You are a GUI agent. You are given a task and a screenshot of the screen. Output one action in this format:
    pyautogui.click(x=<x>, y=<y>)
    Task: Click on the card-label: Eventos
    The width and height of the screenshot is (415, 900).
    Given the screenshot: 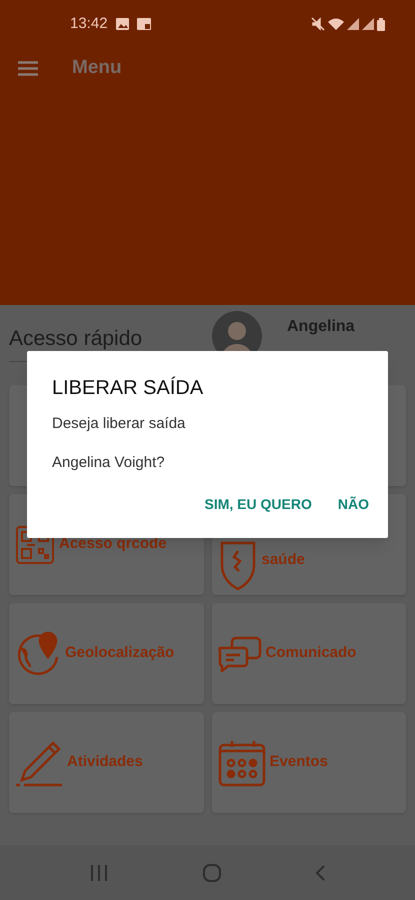 What is the action you would take?
    pyautogui.click(x=299, y=762)
    